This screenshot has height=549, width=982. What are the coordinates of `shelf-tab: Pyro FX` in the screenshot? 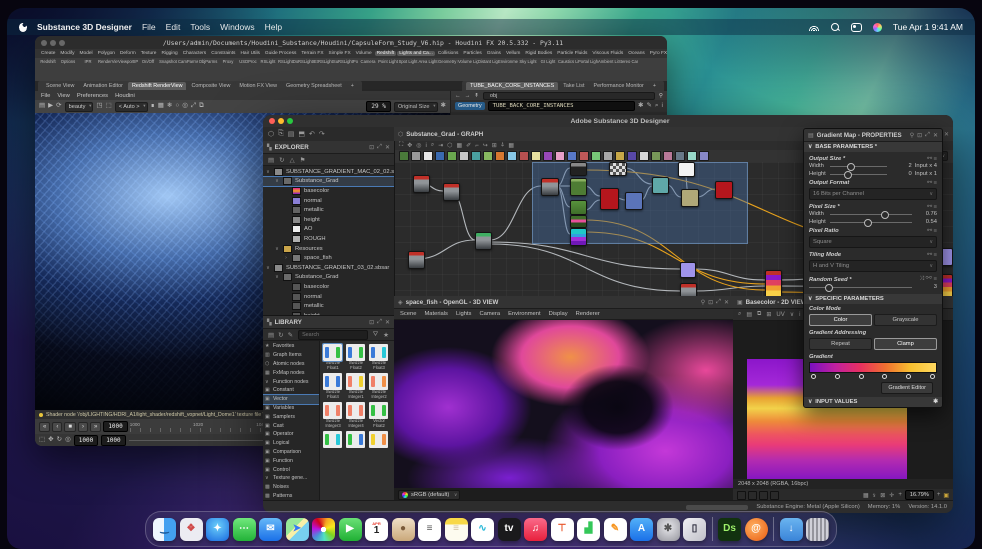 It's located at (657, 53).